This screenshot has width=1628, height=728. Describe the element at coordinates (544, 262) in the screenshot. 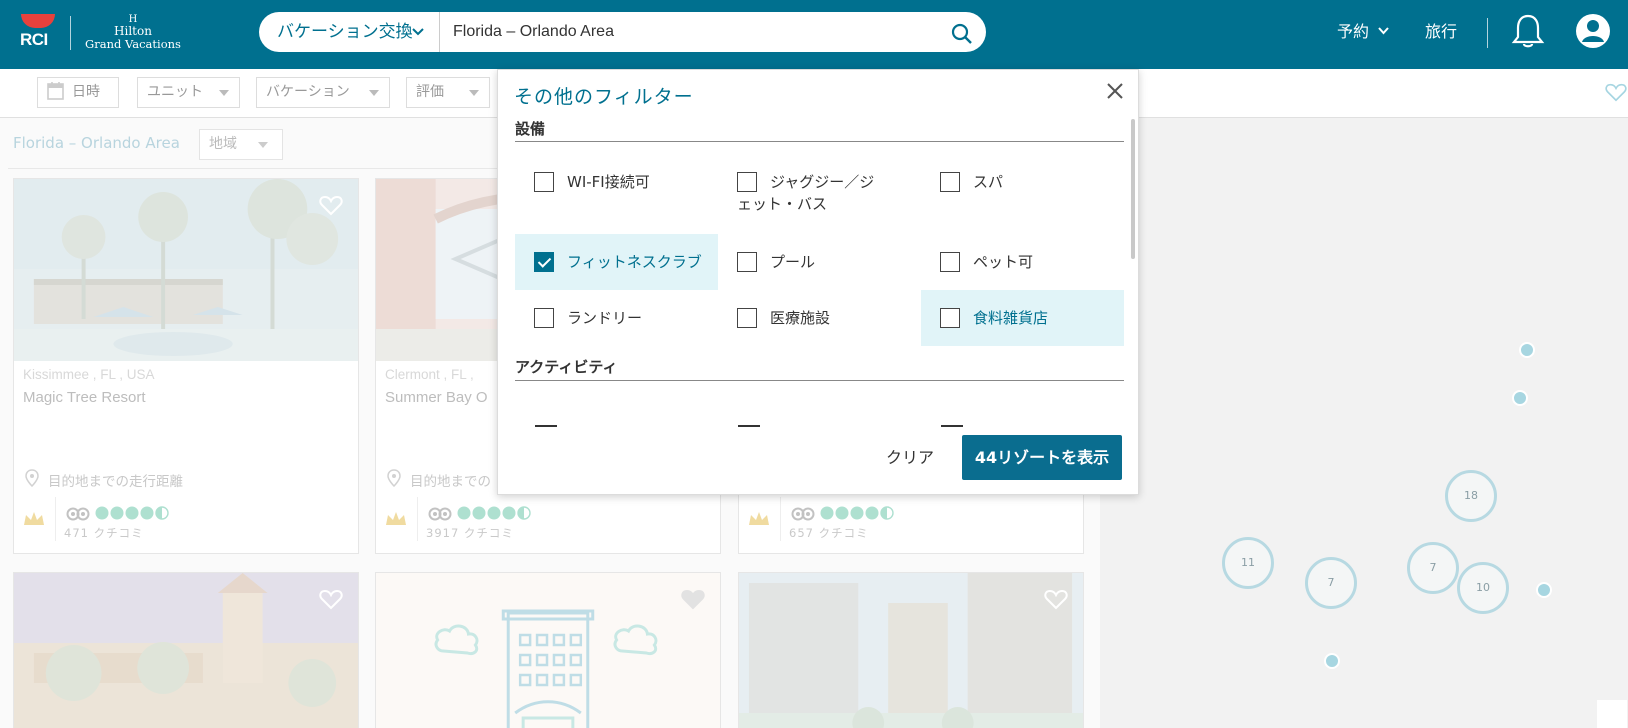

I see `checkbox-checked` at that location.